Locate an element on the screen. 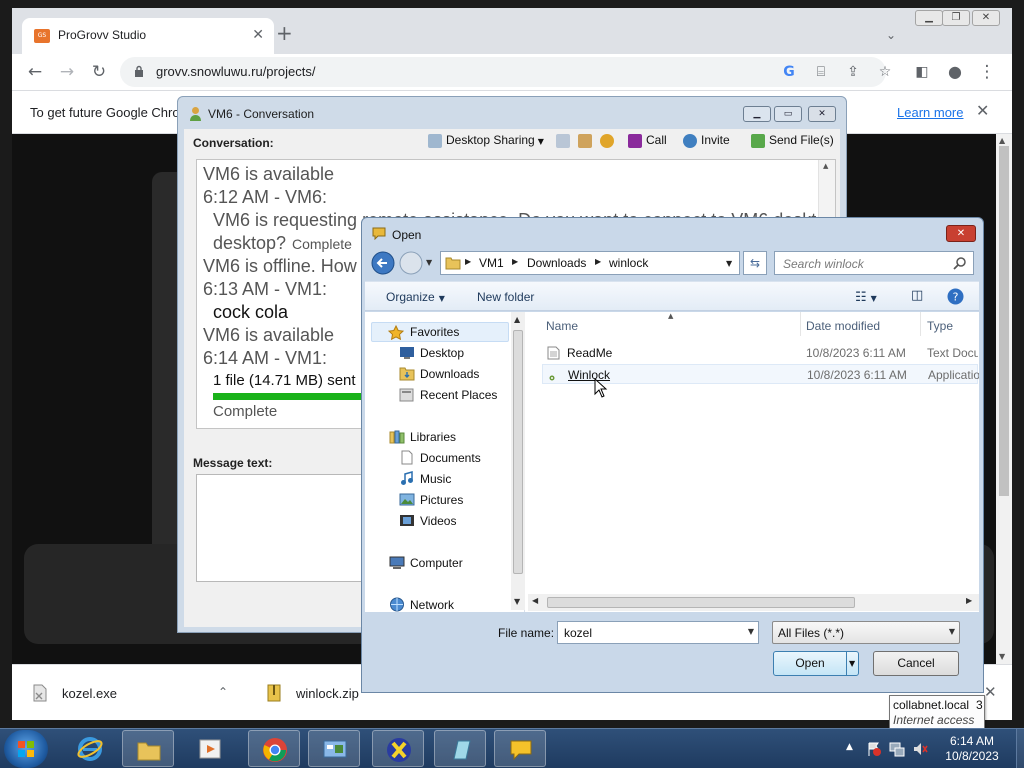 Image resolution: width=1024 pixels, height=768 pixels. download-item: kozel.exe ⌃ is located at coordinates (142, 693).